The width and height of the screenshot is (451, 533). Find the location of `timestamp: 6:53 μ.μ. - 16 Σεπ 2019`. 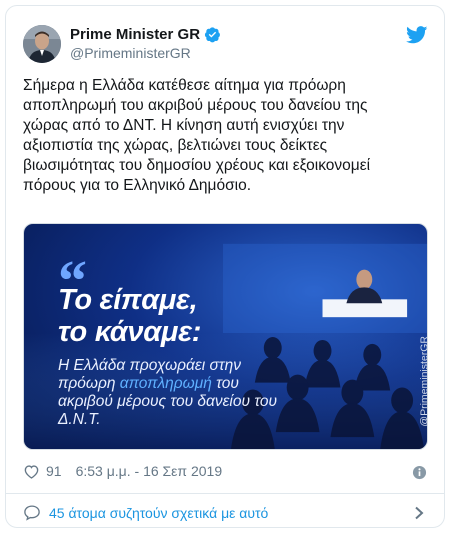

timestamp: 6:53 μ.μ. - 16 Σεπ 2019 is located at coordinates (149, 471).